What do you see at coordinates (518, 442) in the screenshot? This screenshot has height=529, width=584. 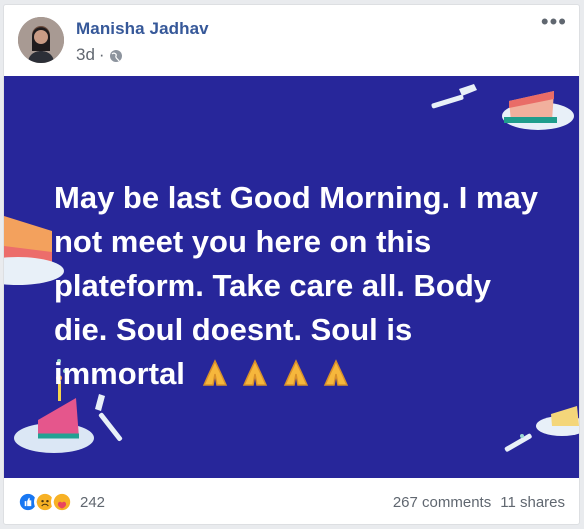 I see `fork-bottom-right-icon` at bounding box center [518, 442].